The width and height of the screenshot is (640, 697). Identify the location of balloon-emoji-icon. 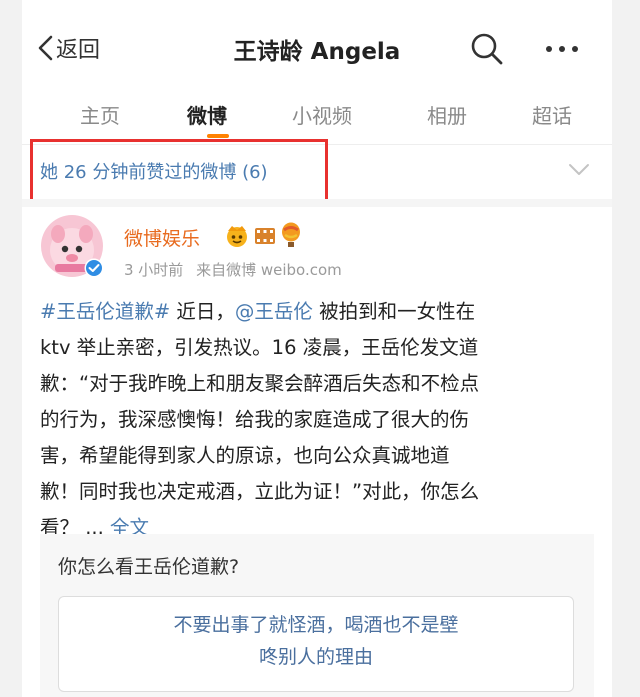
(291, 234).